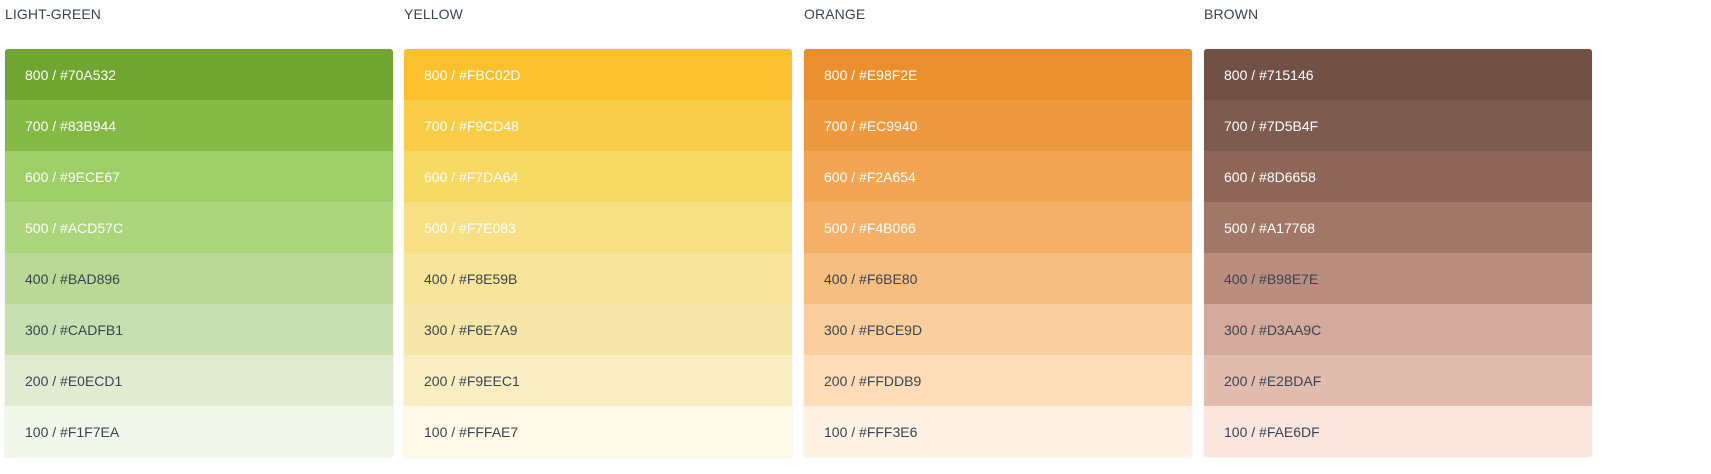 The image size is (1711, 474). What do you see at coordinates (199, 329) in the screenshot?
I see `swatch-300: 300 / #CADFB1` at bounding box center [199, 329].